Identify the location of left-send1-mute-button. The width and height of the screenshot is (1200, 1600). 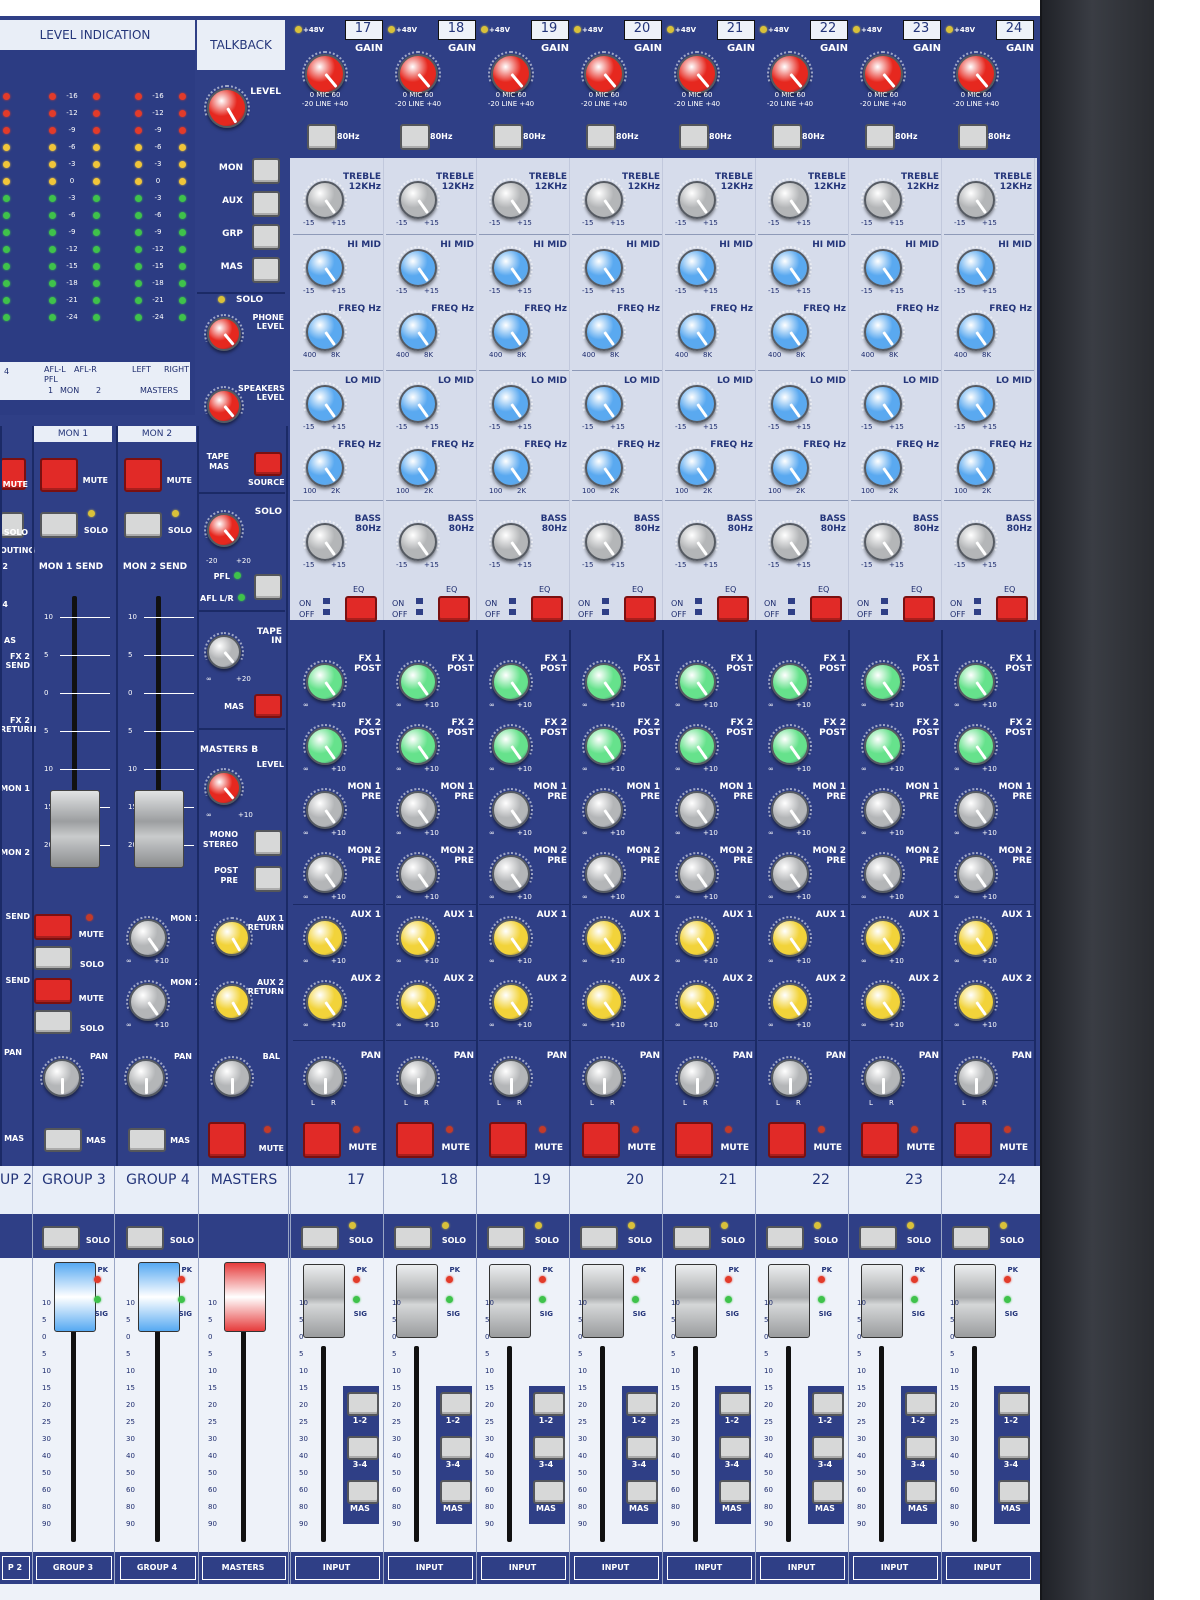
(53, 927).